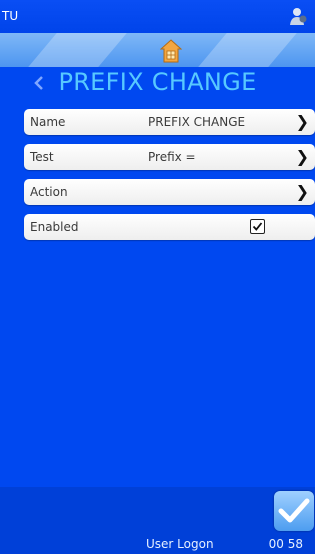 Image resolution: width=324 pixels, height=554 pixels. Describe the element at coordinates (42, 157) in the screenshot. I see `row-label: Test` at that location.